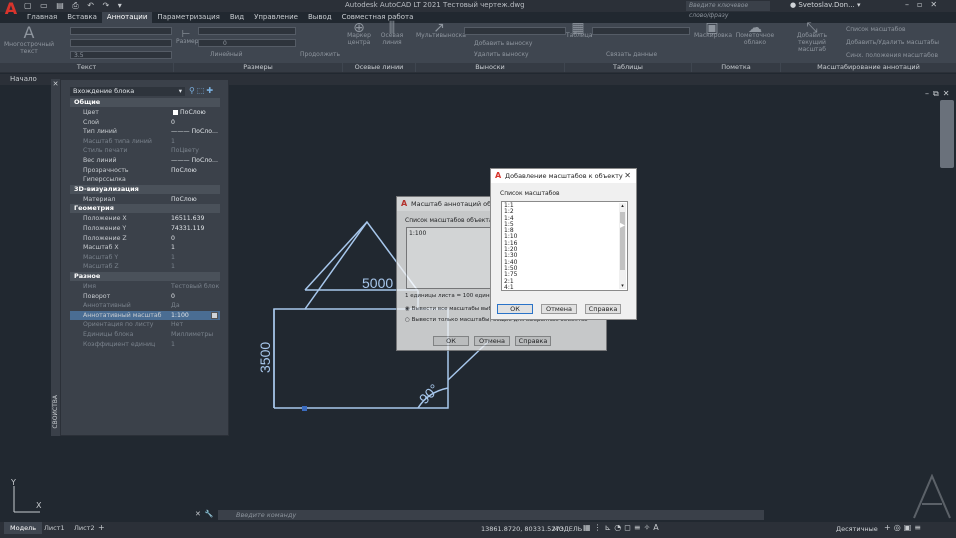 Image resolution: width=956 pixels, height=538 pixels. I want to click on property-row: Гиперссылка, so click(145, 180).